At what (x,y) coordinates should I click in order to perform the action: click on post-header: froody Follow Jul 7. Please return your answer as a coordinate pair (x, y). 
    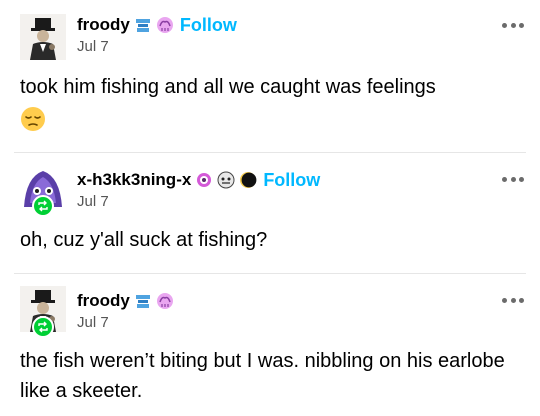
    Looking at the image, I should click on (157, 35).